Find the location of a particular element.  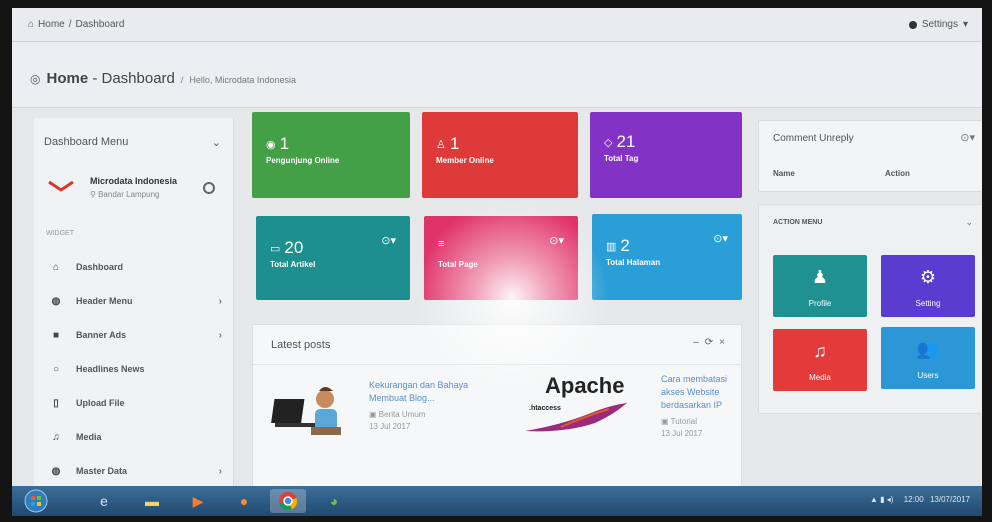

refresh-icon: ⟳ is located at coordinates (709, 342).